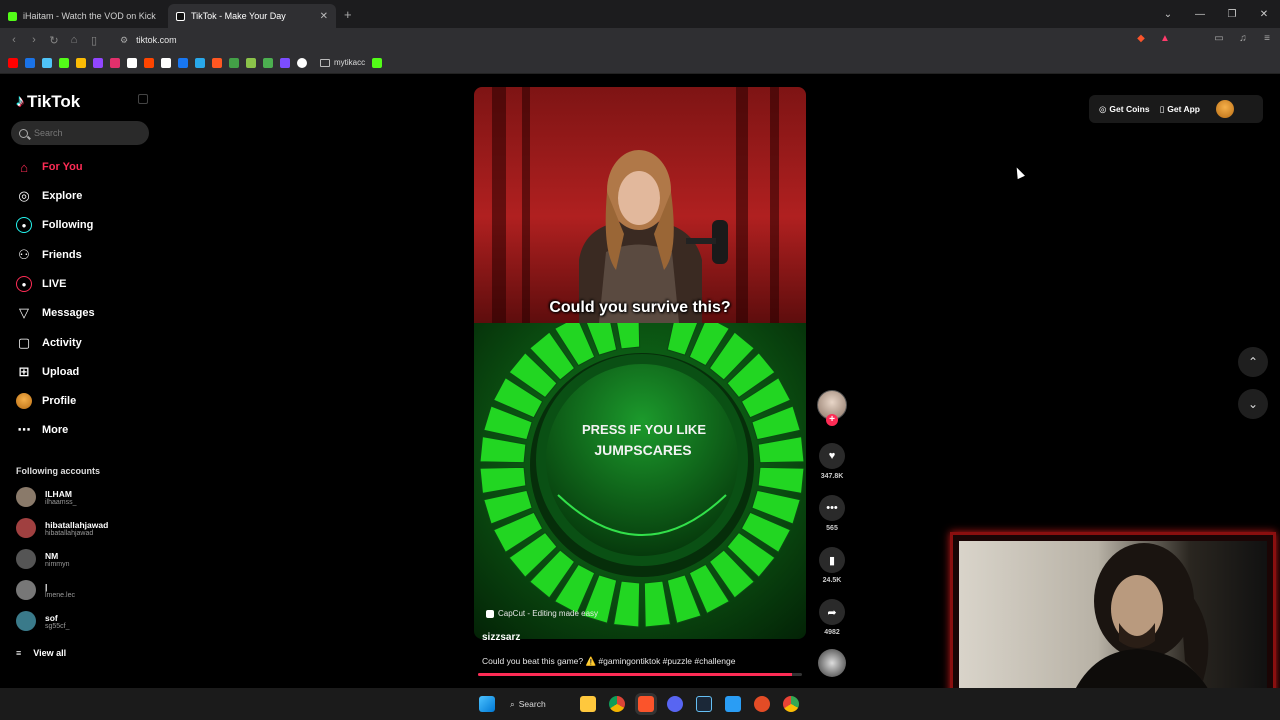 This screenshot has height=720, width=1280. Describe the element at coordinates (94, 40) in the screenshot. I see `bookmark-icon: ▯` at that location.